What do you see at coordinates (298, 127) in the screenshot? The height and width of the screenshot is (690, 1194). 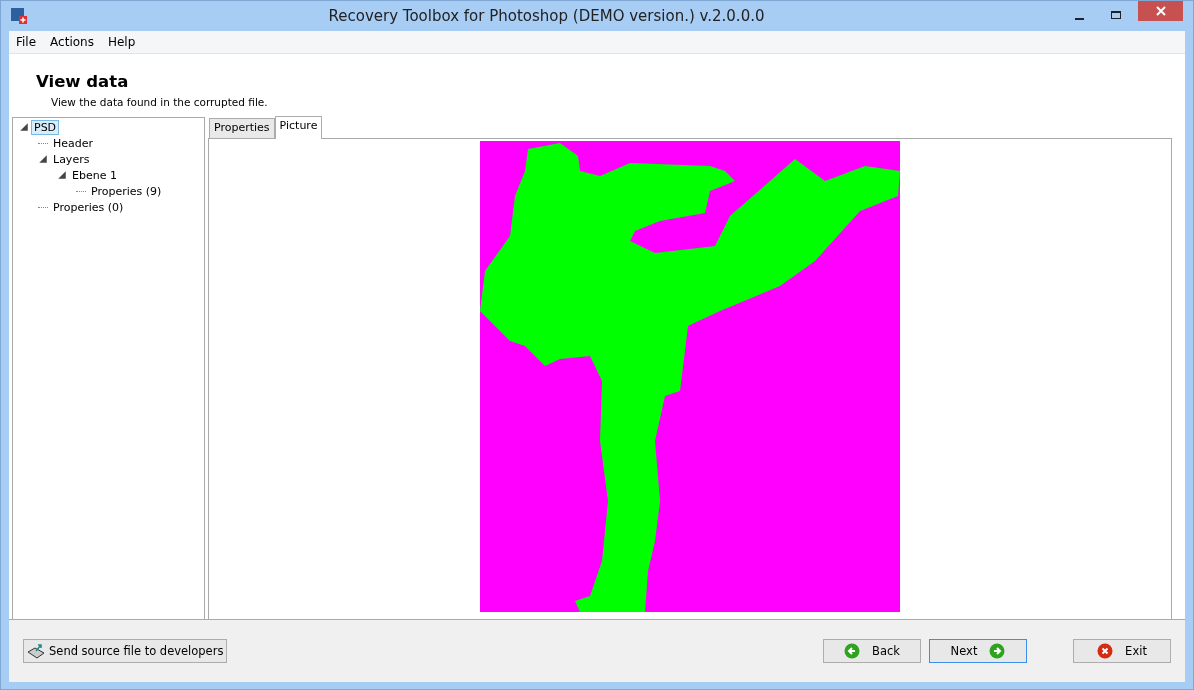 I see `tab: Picture` at bounding box center [298, 127].